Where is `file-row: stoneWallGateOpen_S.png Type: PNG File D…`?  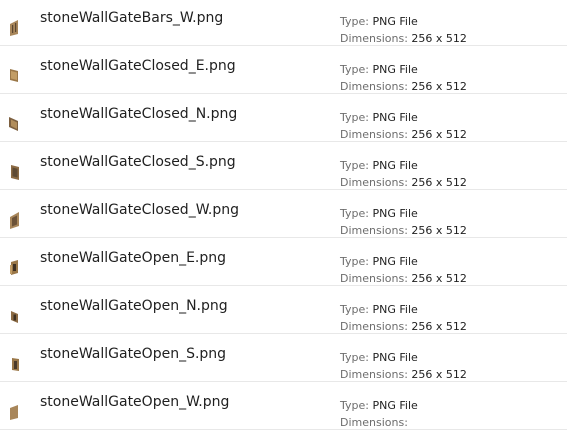 file-row: stoneWallGateOpen_S.png Type: PNG File D… is located at coordinates (283, 358).